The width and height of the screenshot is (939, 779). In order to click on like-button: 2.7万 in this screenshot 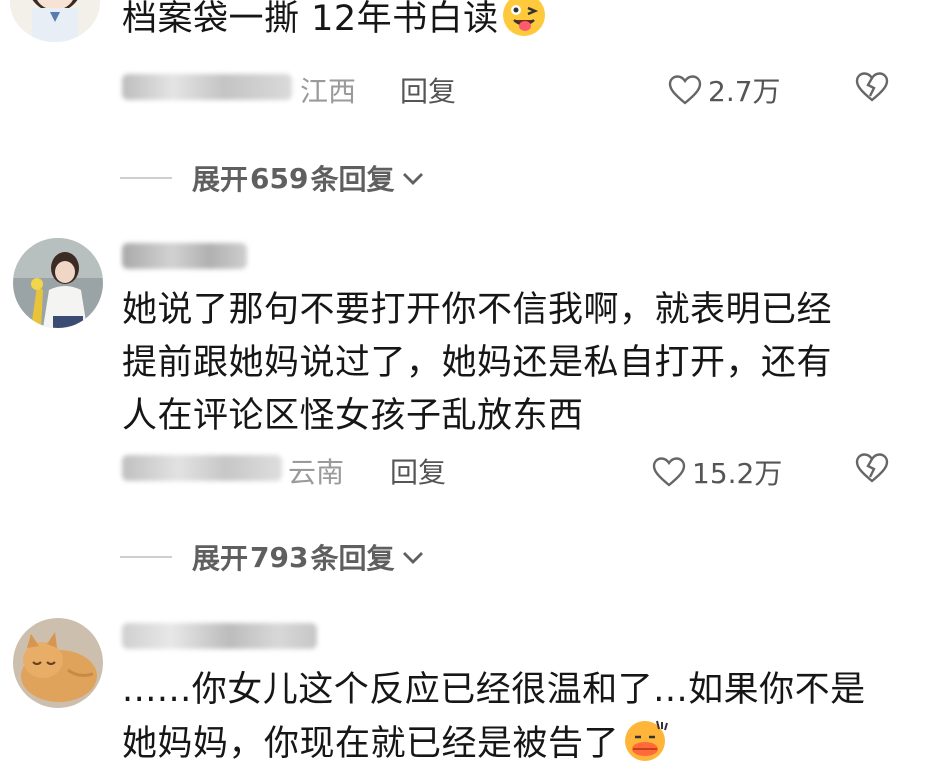, I will do `click(724, 90)`.